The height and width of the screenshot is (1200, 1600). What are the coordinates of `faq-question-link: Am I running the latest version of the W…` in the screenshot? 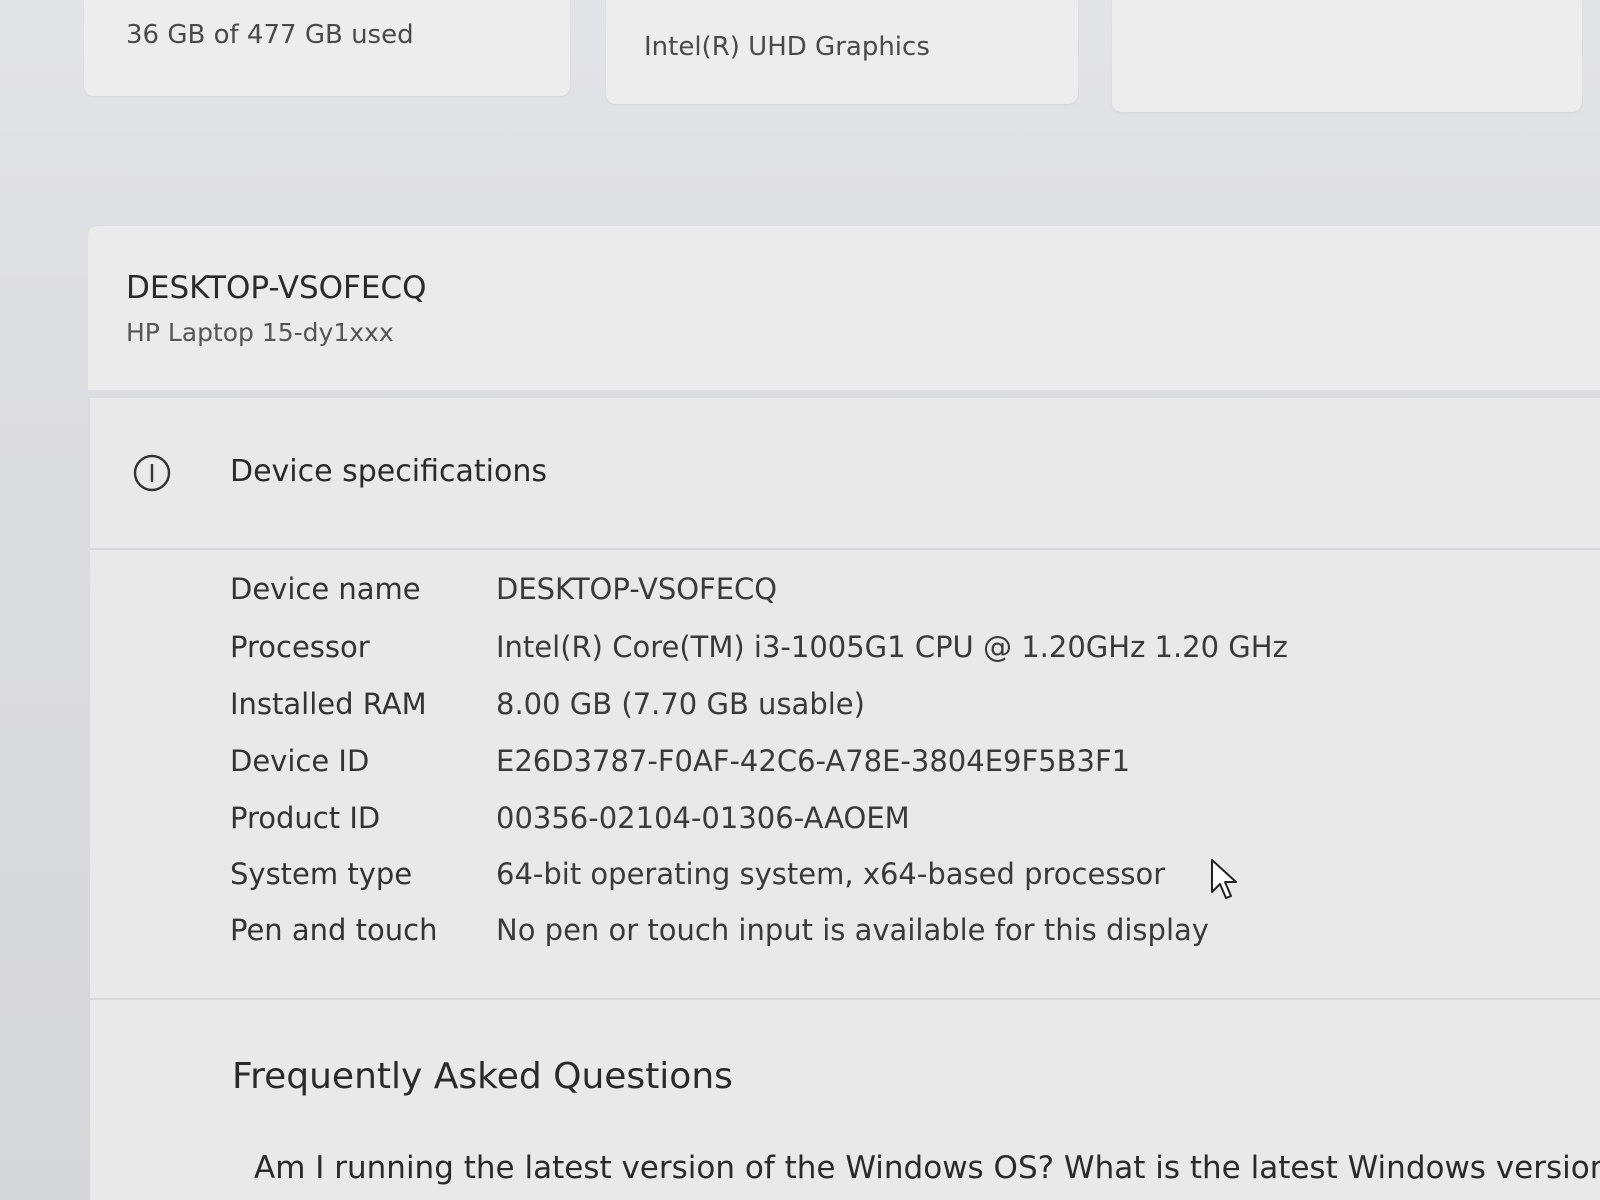 It's located at (927, 1168).